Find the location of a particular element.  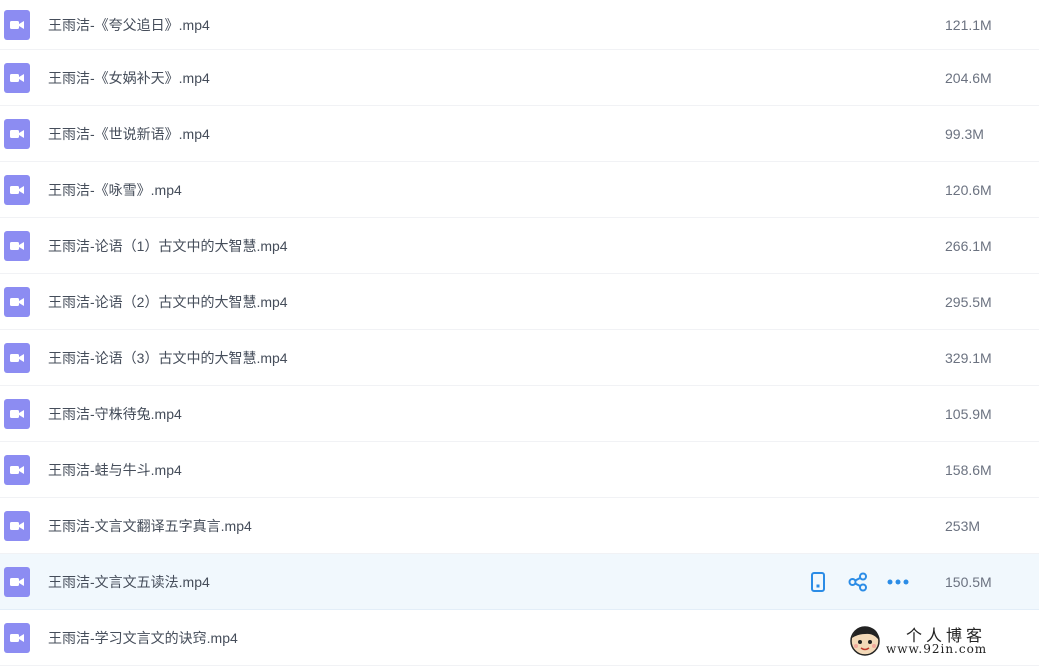

file-name: 王雨洁-论语（2）古文中的大智慧.mp4 is located at coordinates (168, 302).